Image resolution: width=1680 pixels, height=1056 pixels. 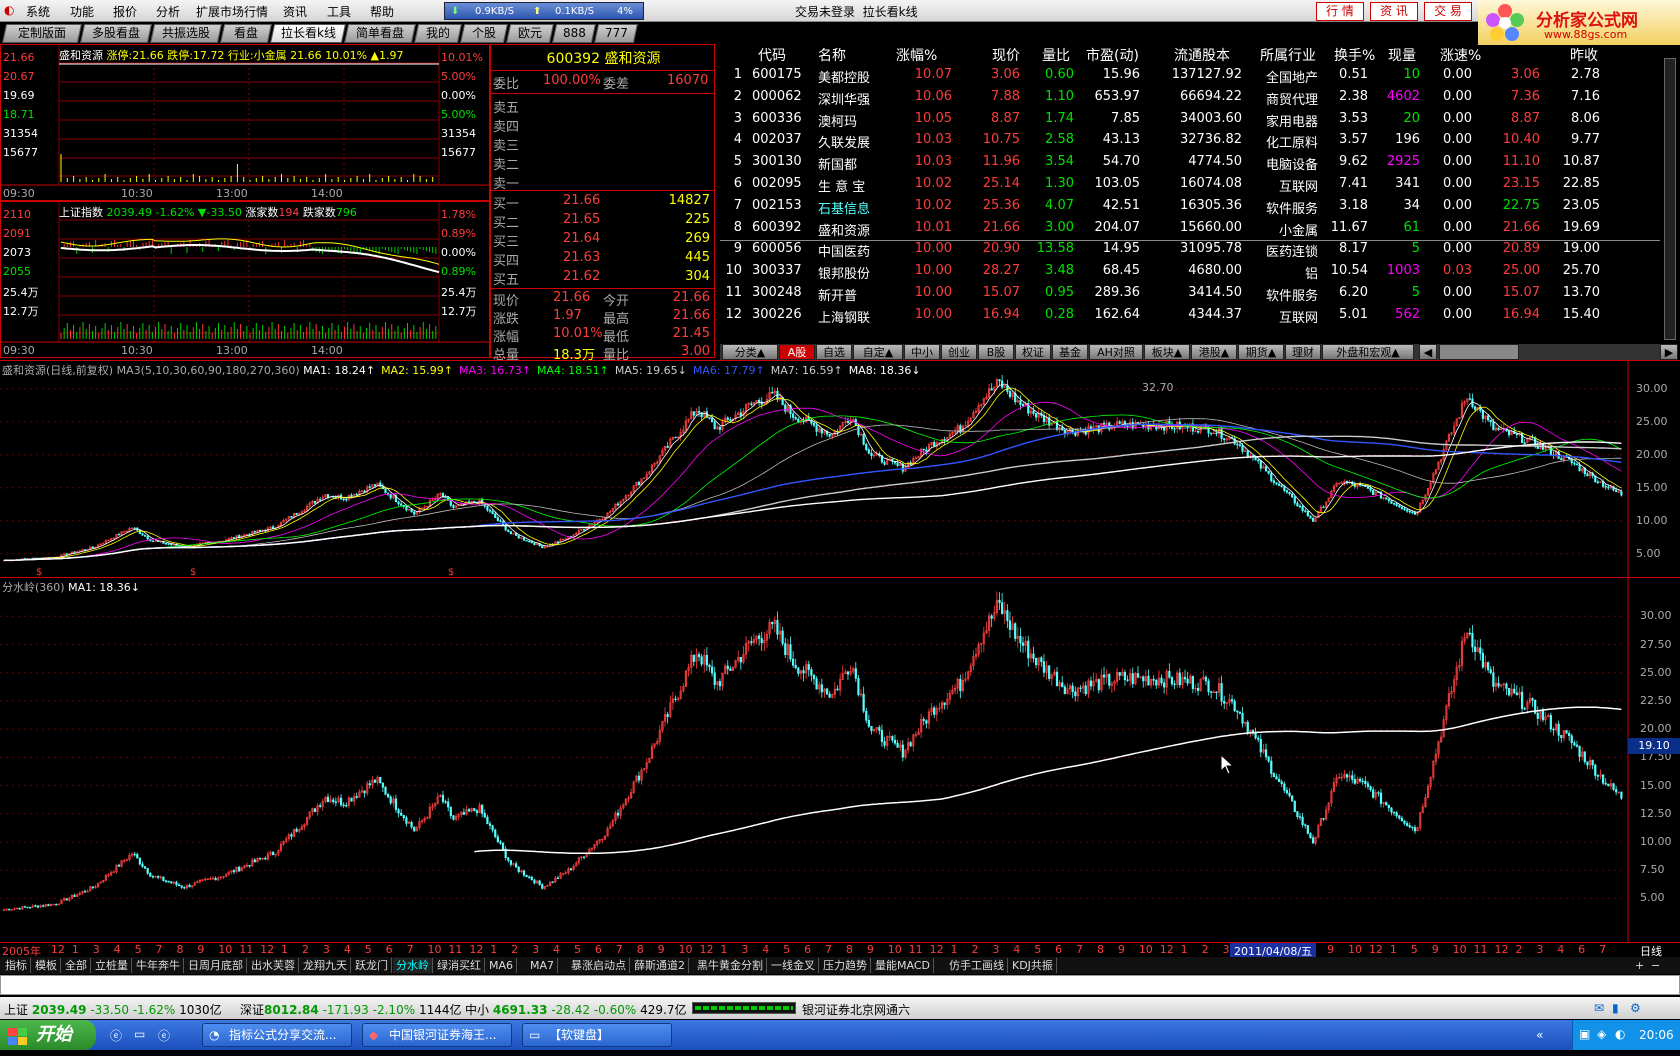 I want to click on indicator-remove-icon: −, so click(x=1655, y=965).